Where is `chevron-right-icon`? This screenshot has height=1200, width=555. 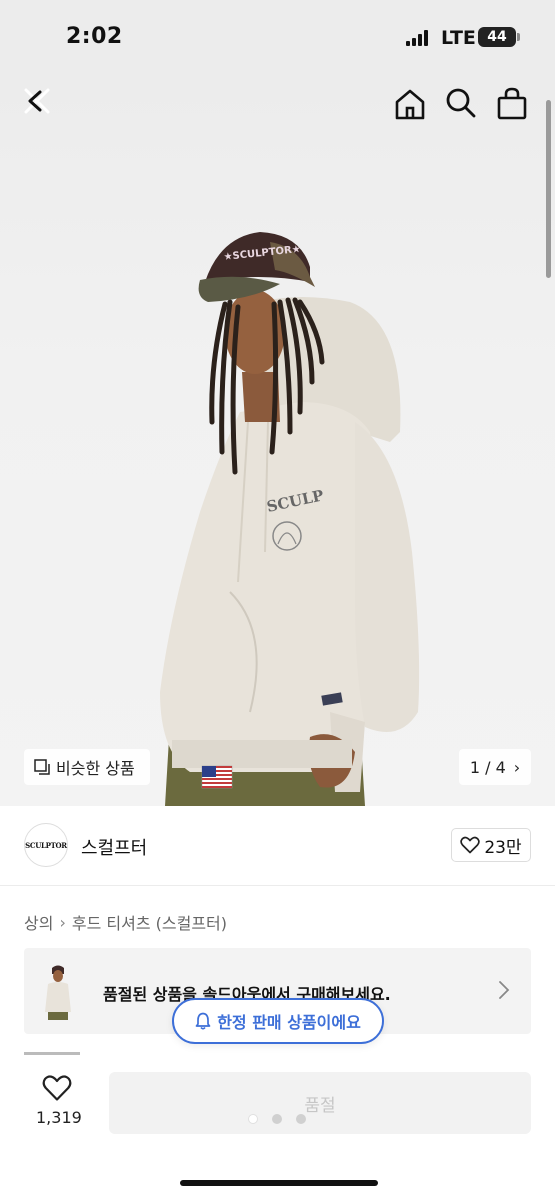 chevron-right-icon is located at coordinates (504, 990).